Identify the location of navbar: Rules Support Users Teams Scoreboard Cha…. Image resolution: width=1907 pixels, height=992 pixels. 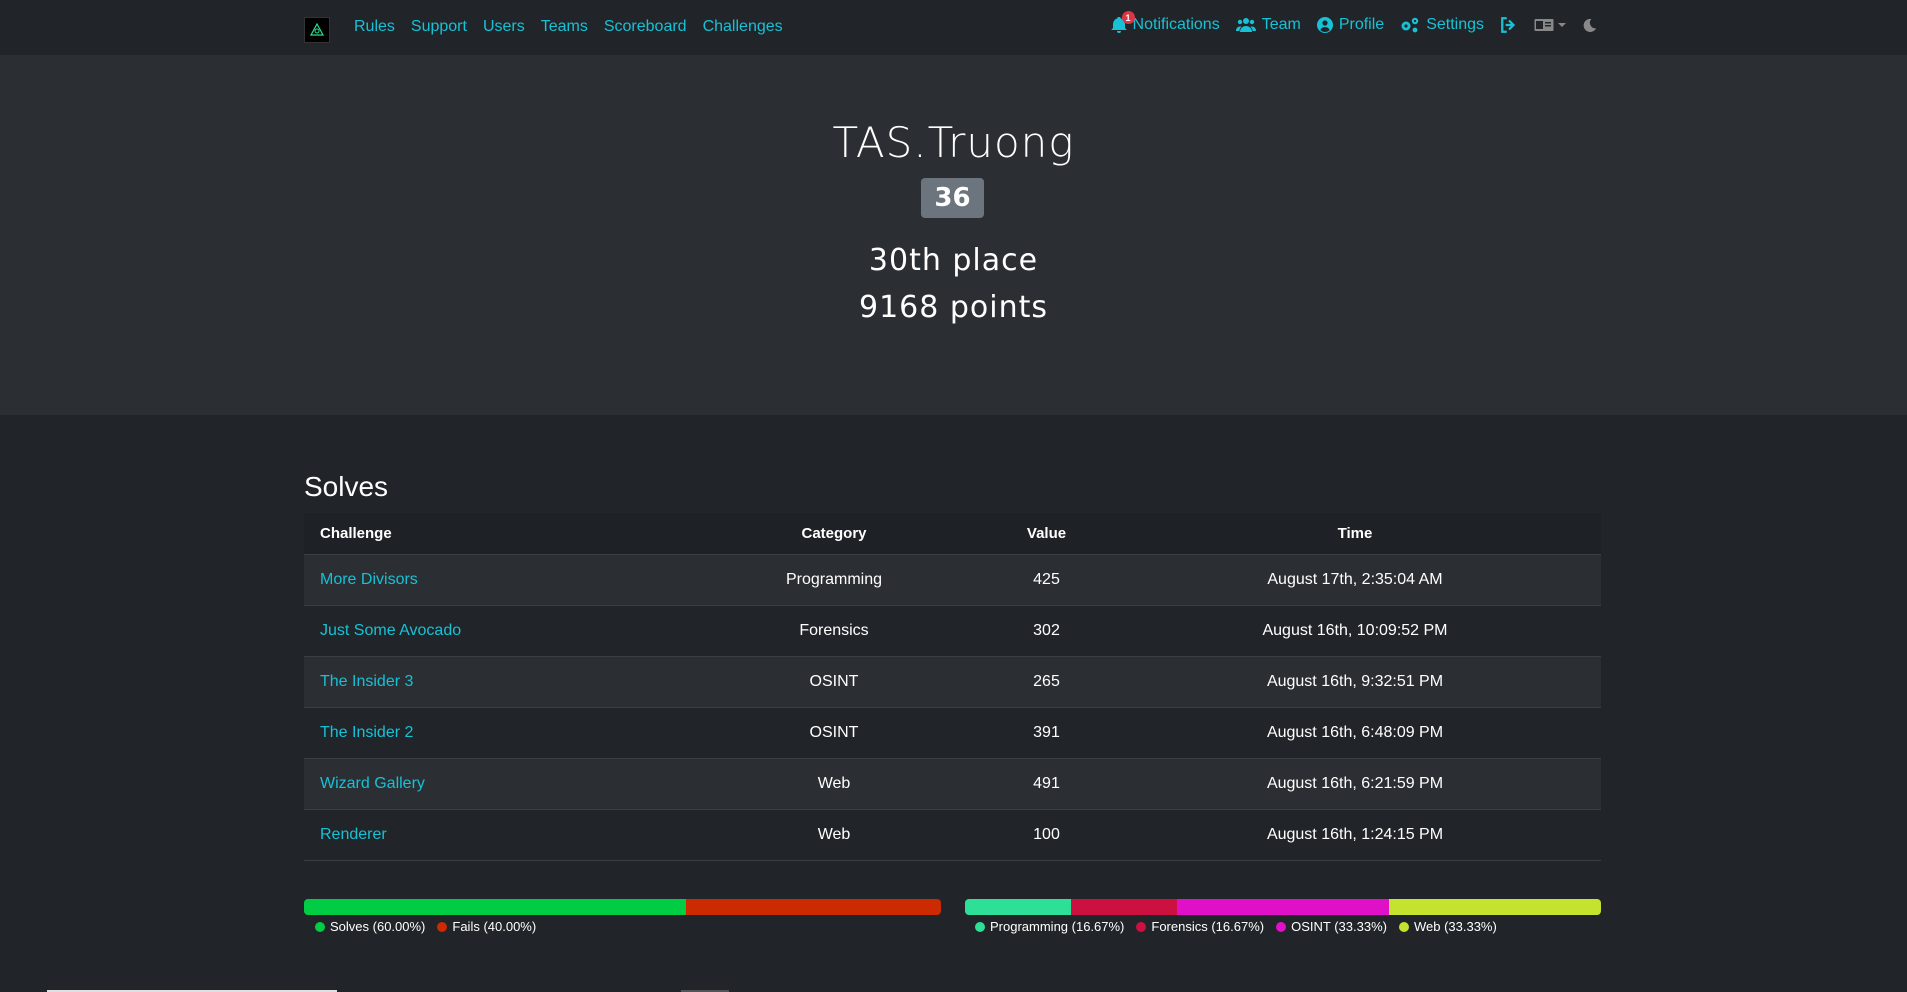
(953, 27).